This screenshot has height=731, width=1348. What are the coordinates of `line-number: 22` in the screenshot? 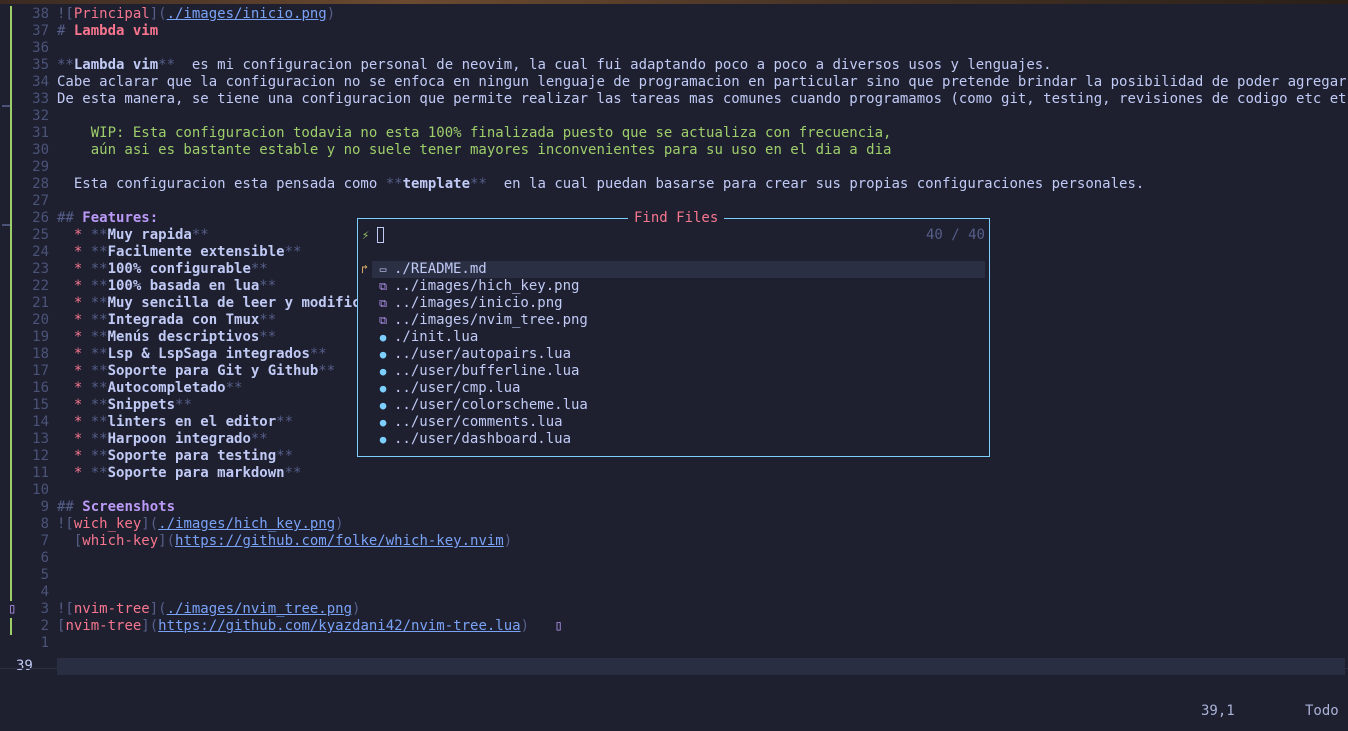 It's located at (40, 286).